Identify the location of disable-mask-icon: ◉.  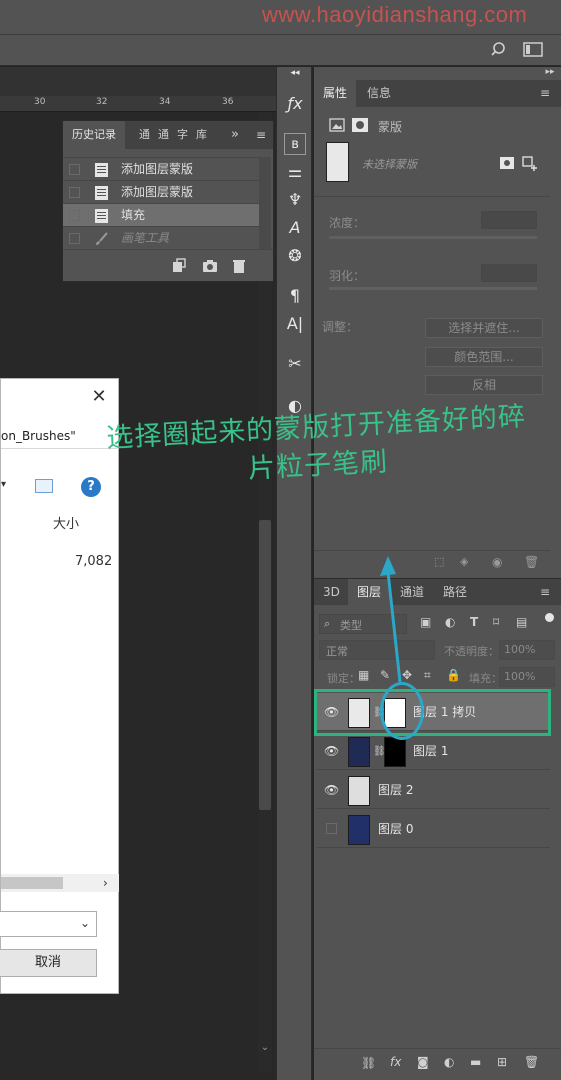
(497, 562).